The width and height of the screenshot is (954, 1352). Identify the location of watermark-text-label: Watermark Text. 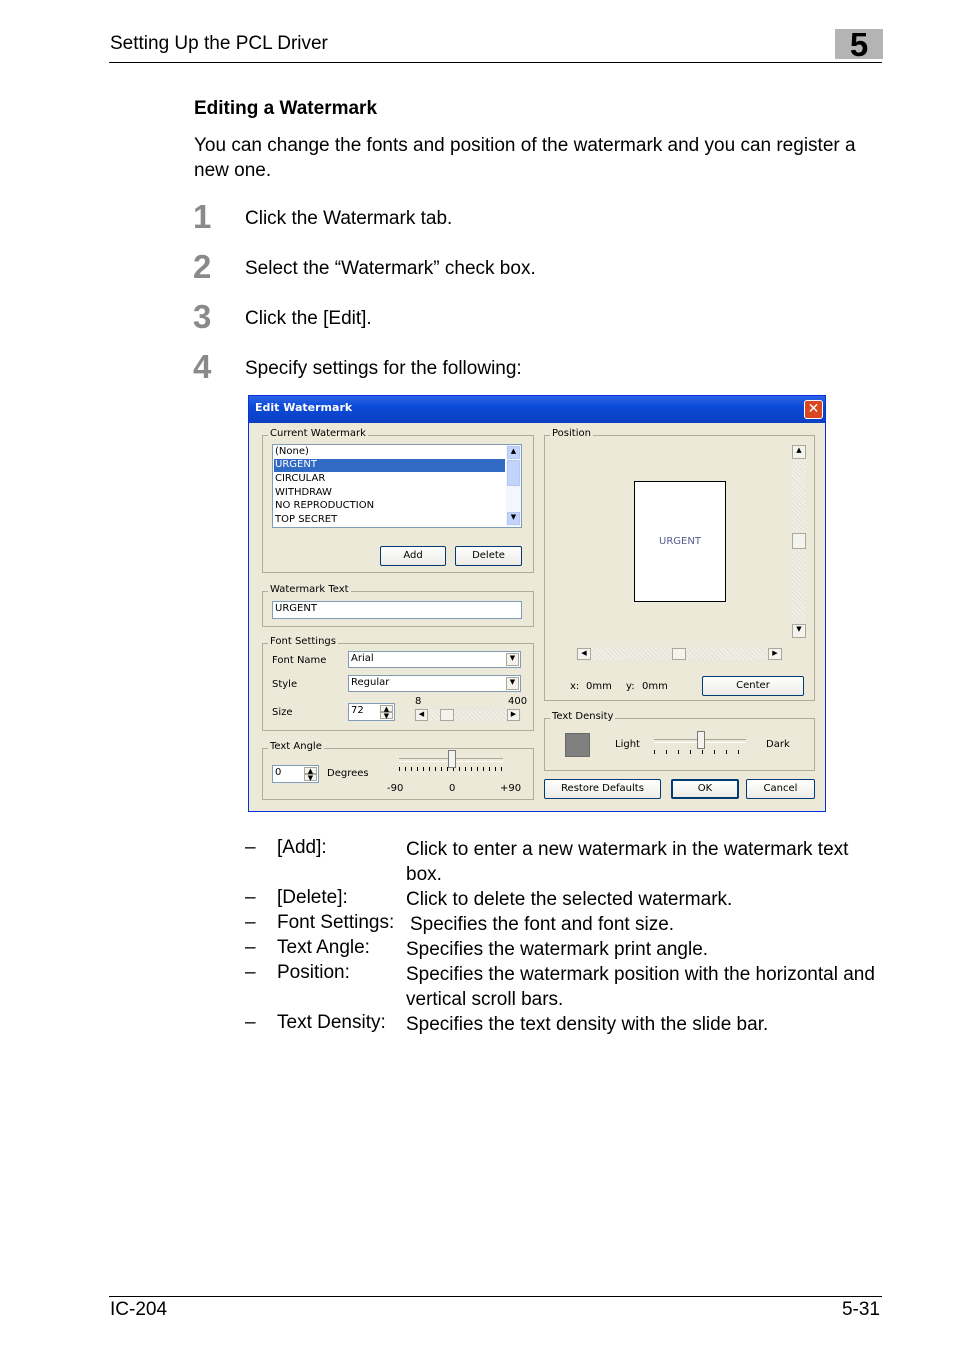
(309, 589).